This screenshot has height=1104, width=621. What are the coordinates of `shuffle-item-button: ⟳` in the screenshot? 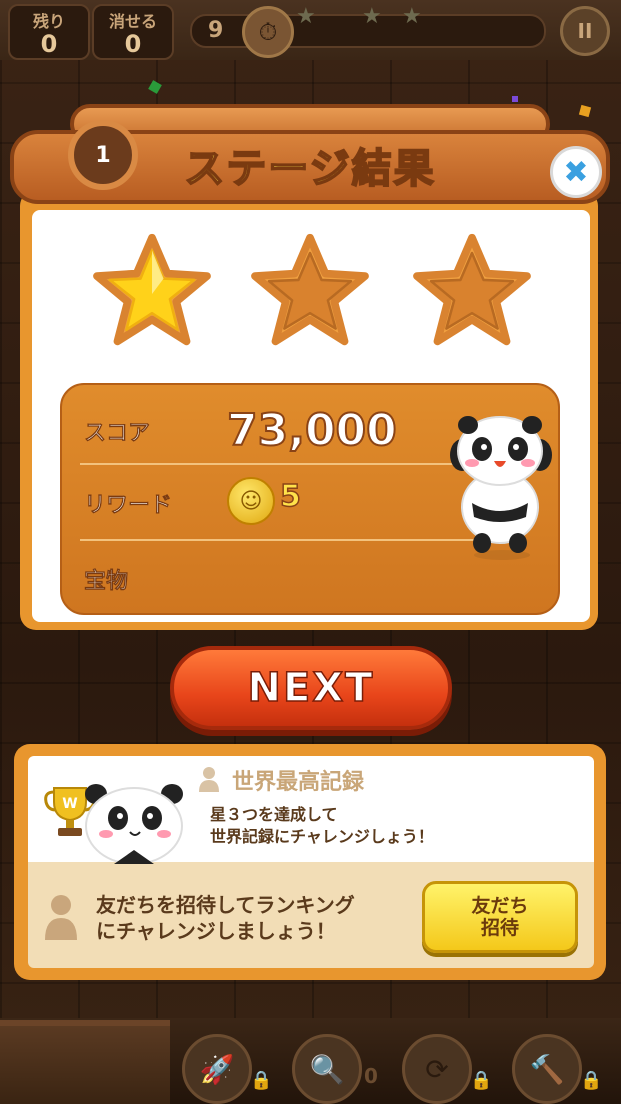 It's located at (437, 1069).